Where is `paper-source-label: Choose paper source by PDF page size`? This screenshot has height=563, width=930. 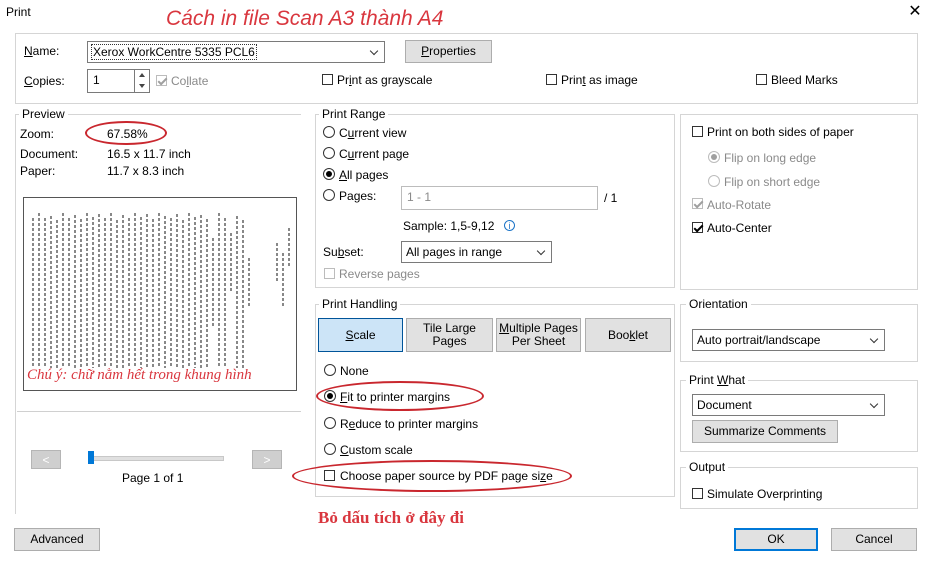
paper-source-label: Choose paper source by PDF page size is located at coordinates (446, 476).